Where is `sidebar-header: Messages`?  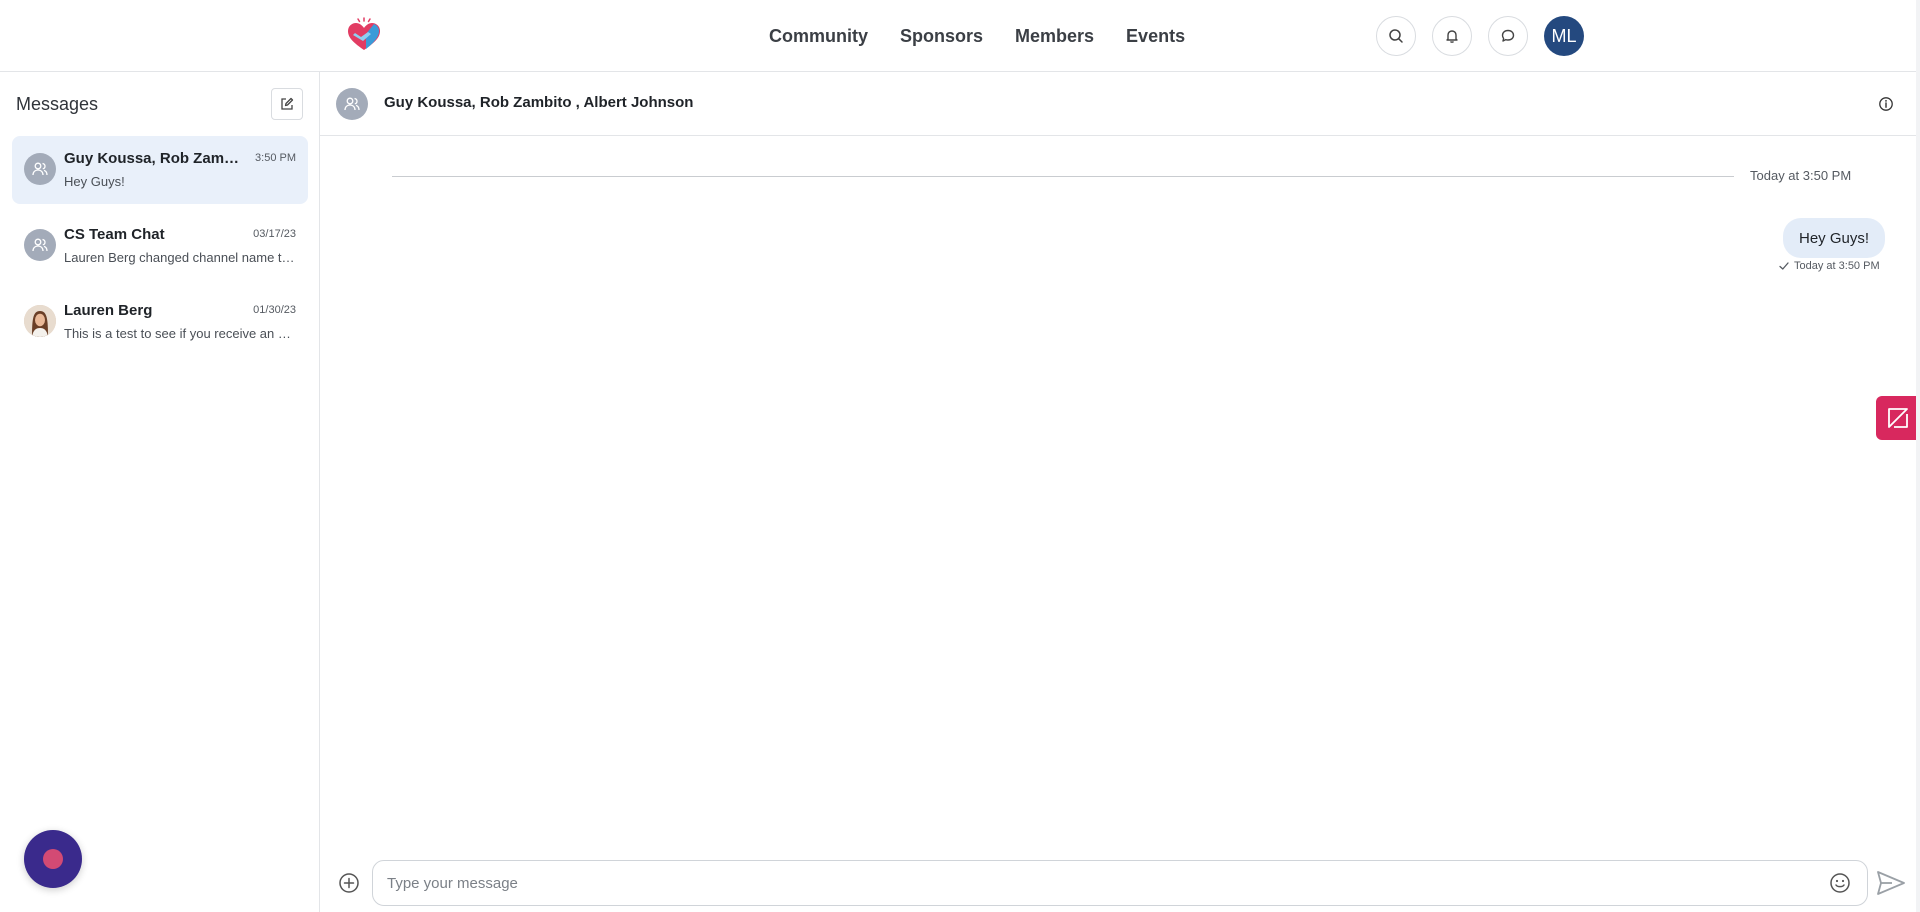 sidebar-header: Messages is located at coordinates (159, 104).